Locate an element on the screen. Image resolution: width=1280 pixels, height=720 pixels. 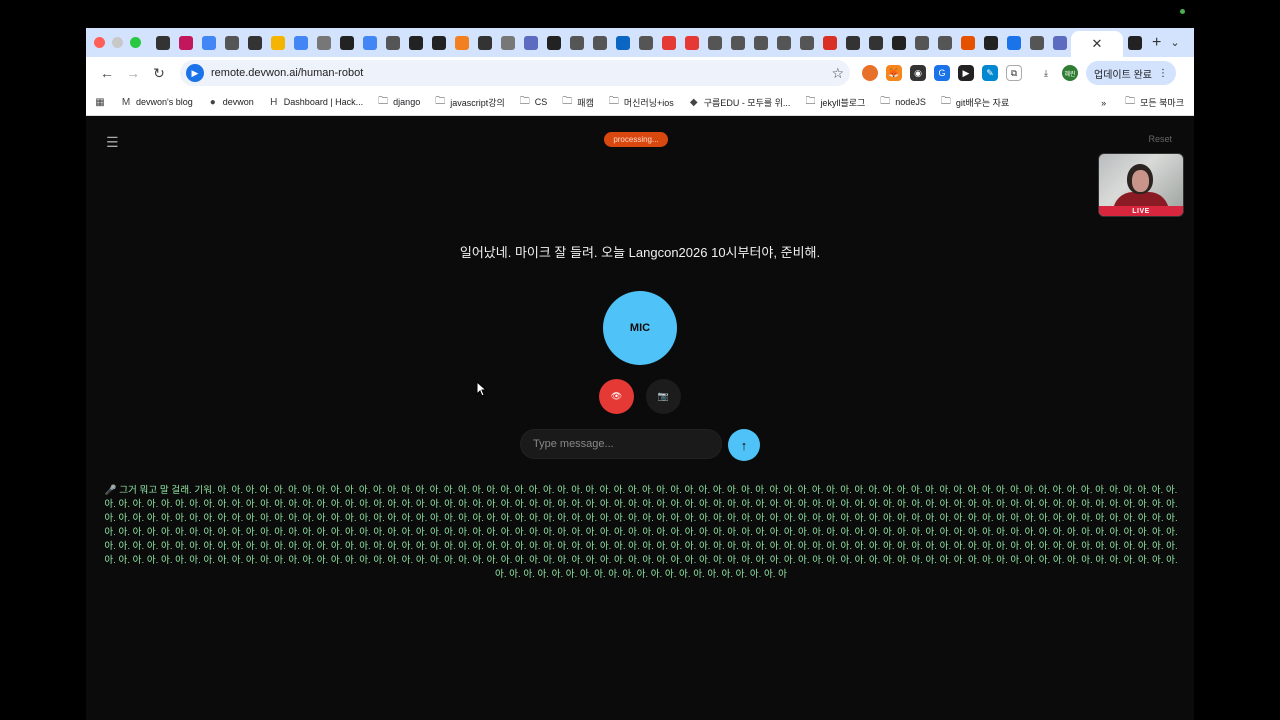
bookmark-item: 🗀 CS is located at coordinates (533, 102).